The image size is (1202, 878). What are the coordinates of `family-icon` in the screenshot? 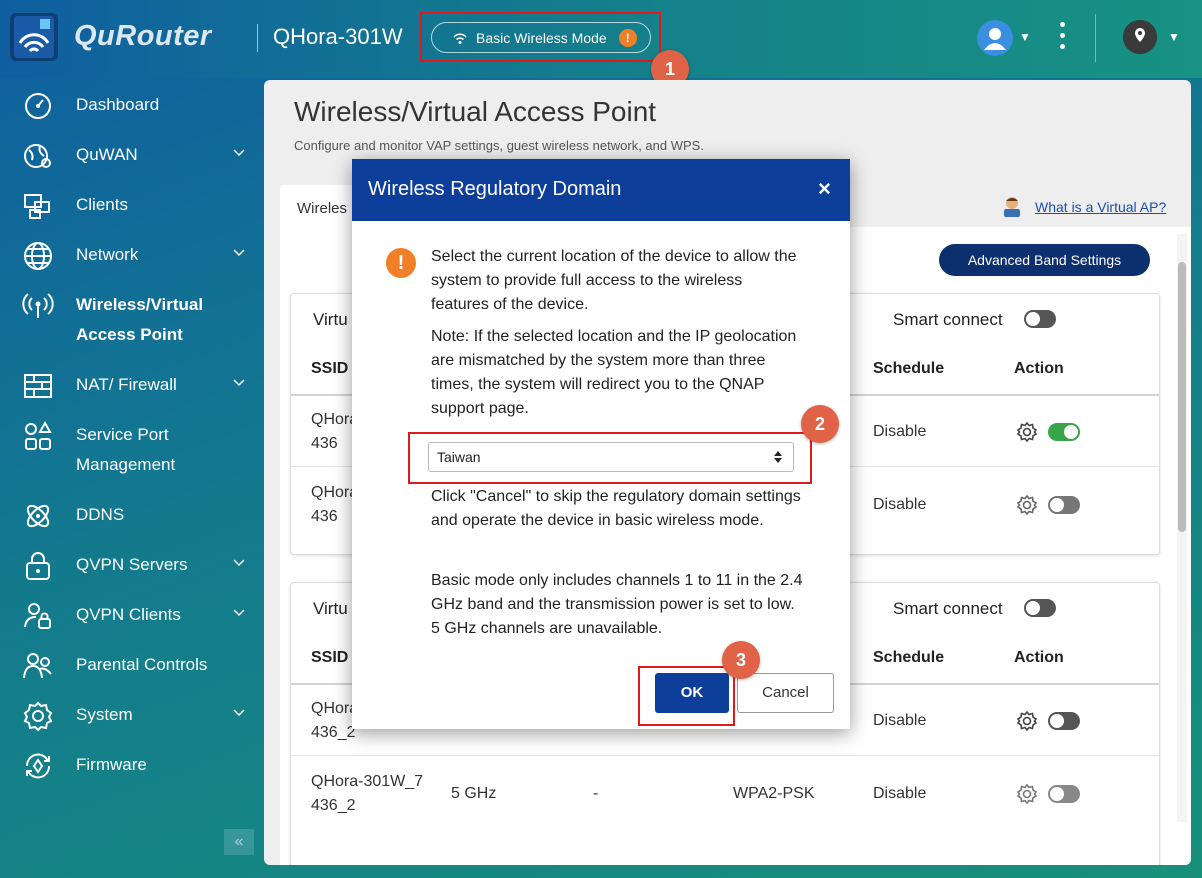 It's located at (37, 666).